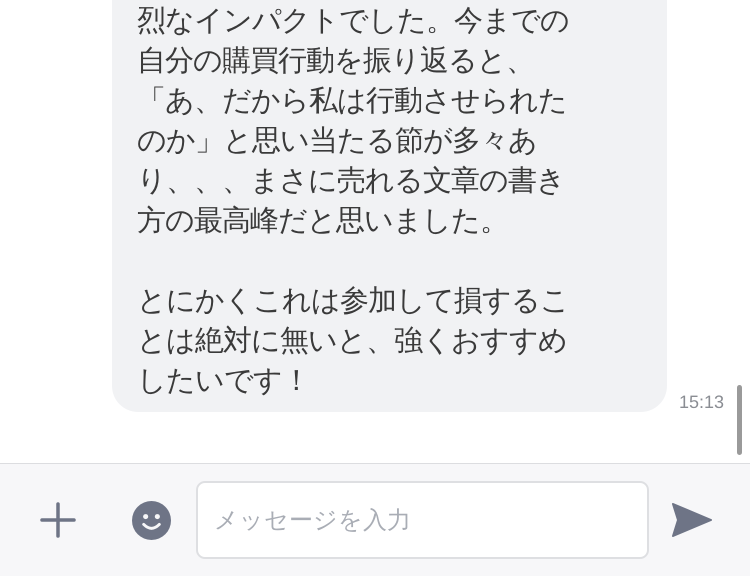  What do you see at coordinates (422, 520) in the screenshot?
I see `message-input-field: メッセージを入力` at bounding box center [422, 520].